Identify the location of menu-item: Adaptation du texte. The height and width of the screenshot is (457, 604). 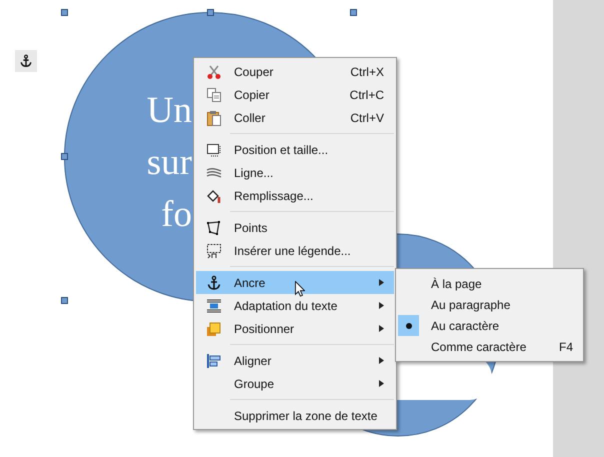
(295, 305).